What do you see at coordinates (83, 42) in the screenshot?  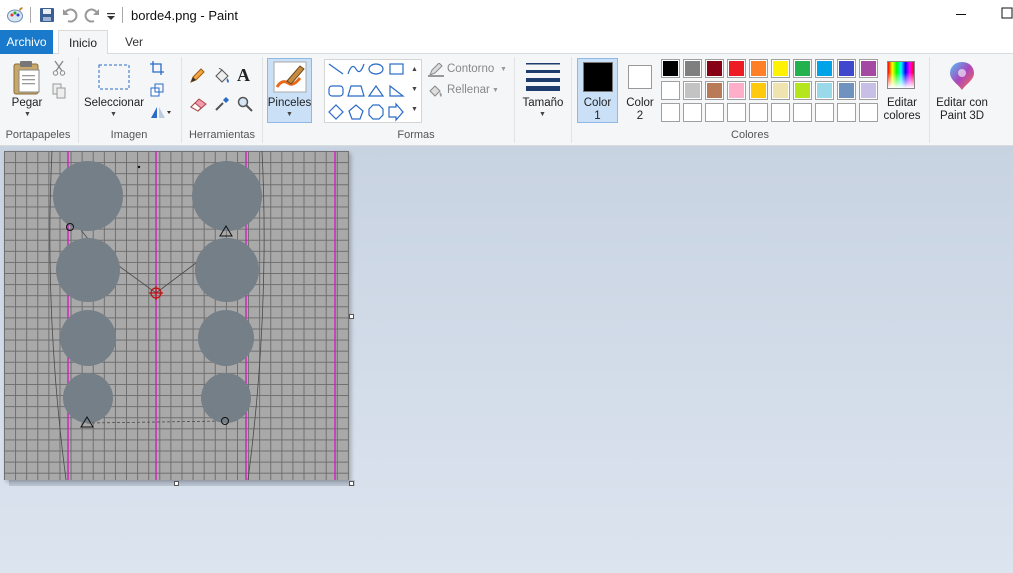 I see `tab-inicio: Inicio` at bounding box center [83, 42].